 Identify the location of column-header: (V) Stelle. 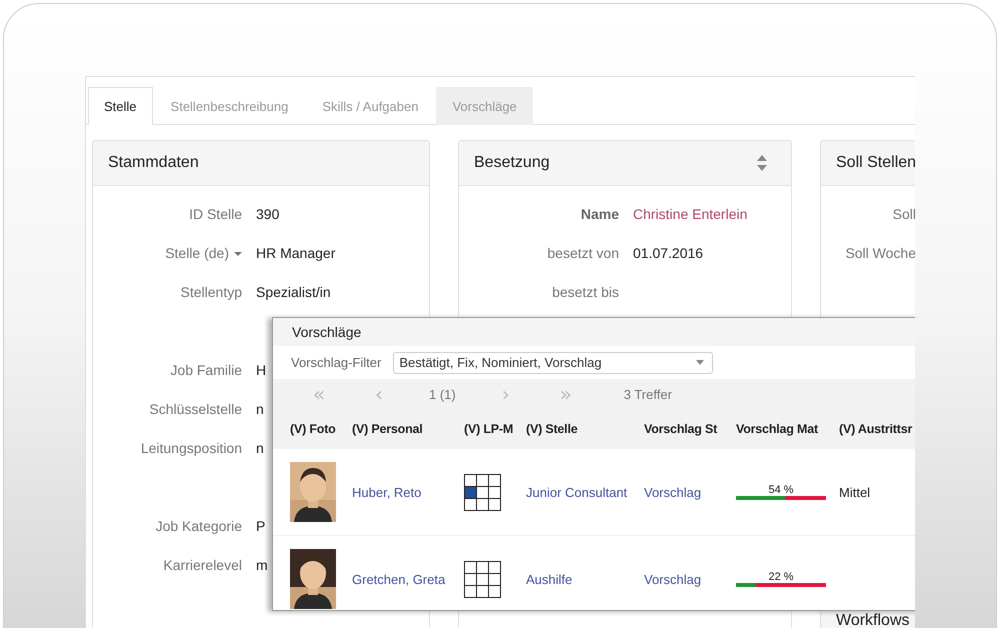
(585, 429).